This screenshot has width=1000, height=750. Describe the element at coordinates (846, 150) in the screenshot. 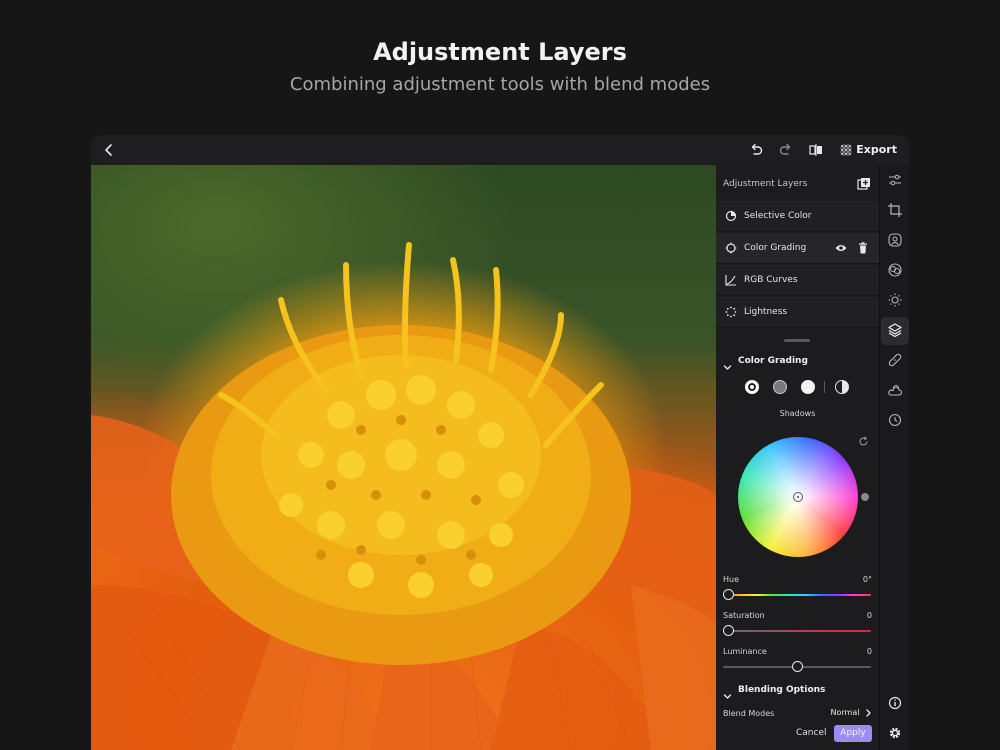

I see `grid-icon` at that location.